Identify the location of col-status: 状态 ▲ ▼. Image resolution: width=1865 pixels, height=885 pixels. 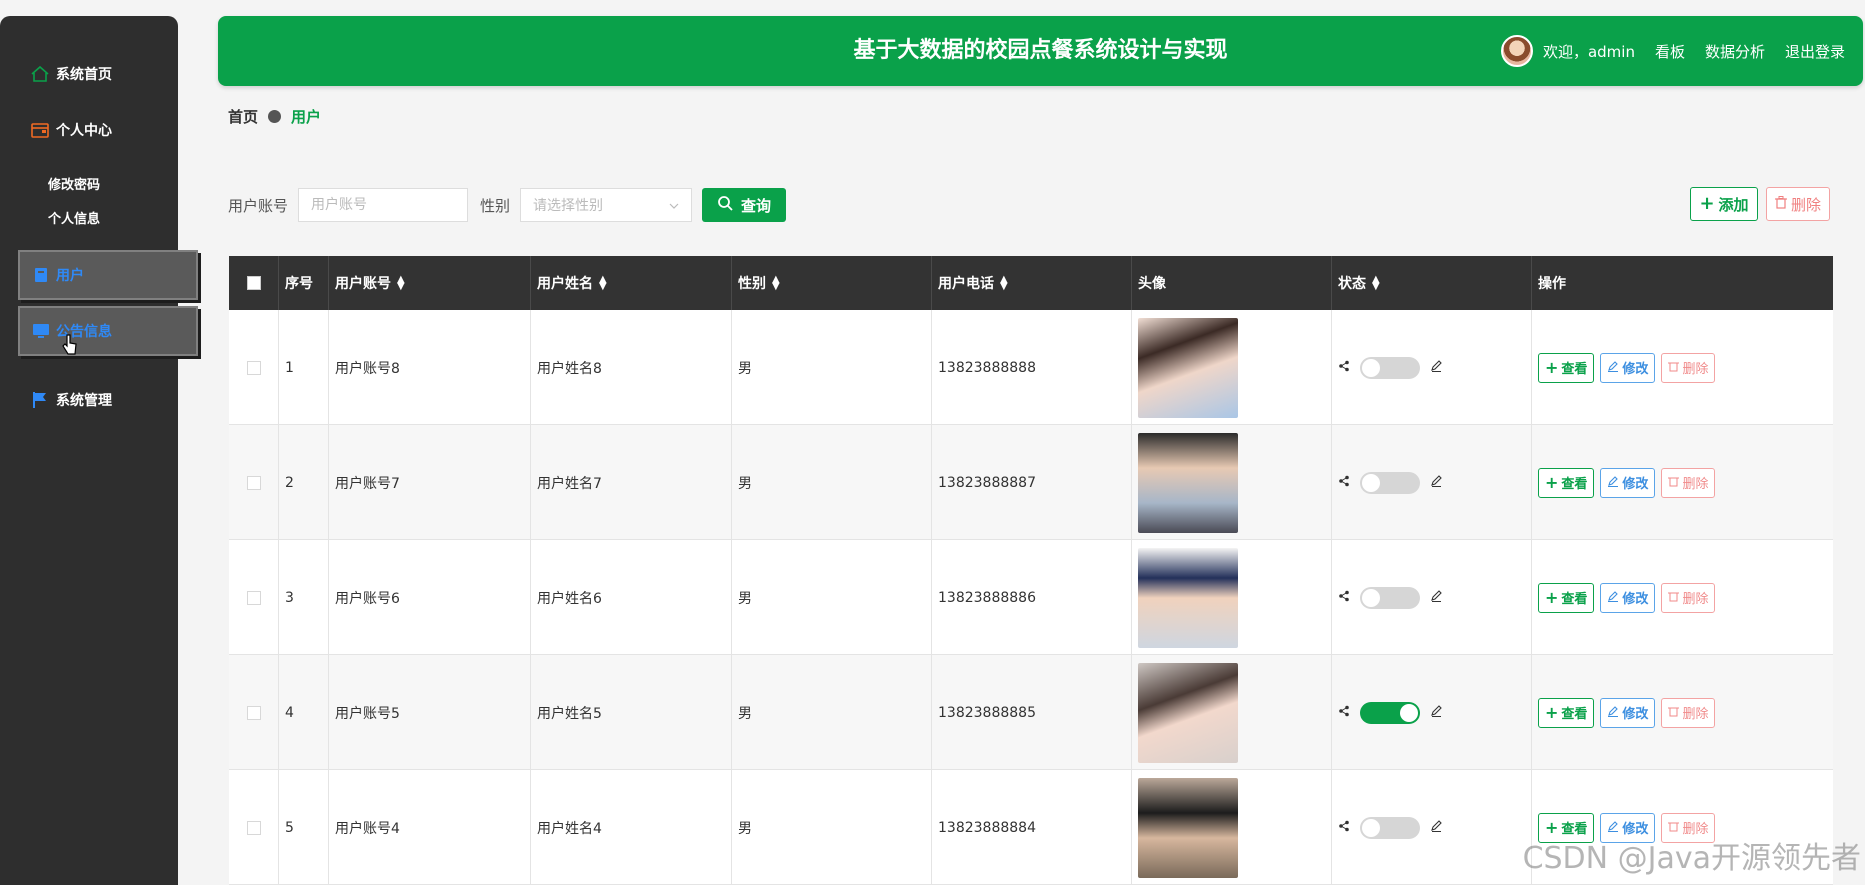
(1432, 283).